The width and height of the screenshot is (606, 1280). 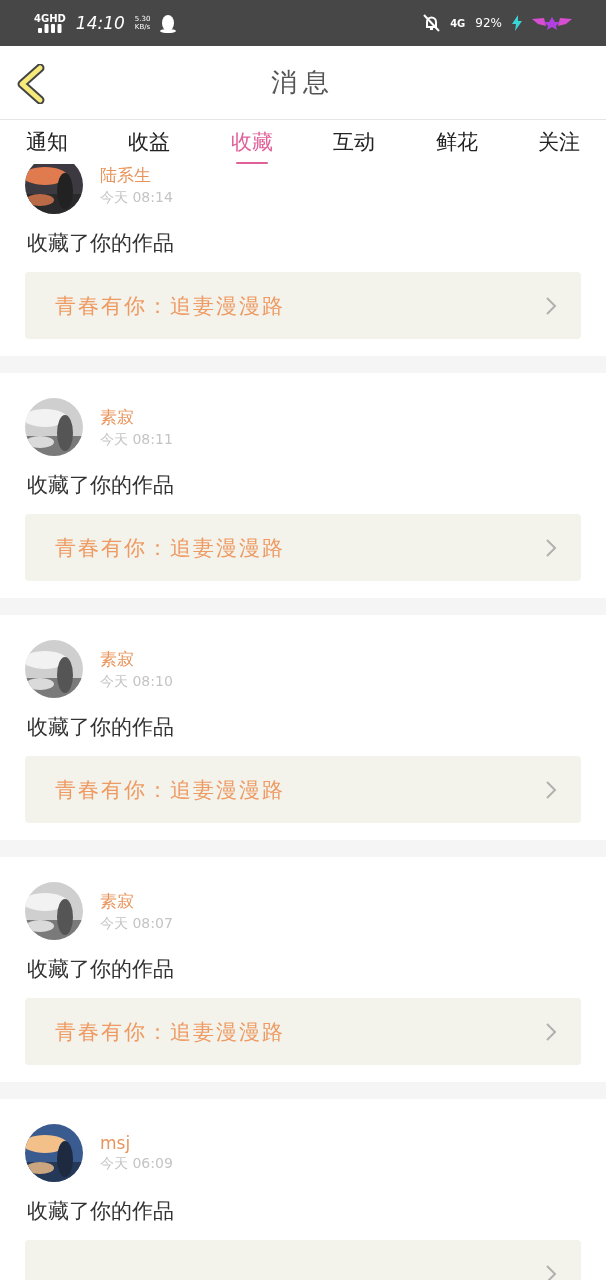 I want to click on lightning-icon, so click(x=517, y=23).